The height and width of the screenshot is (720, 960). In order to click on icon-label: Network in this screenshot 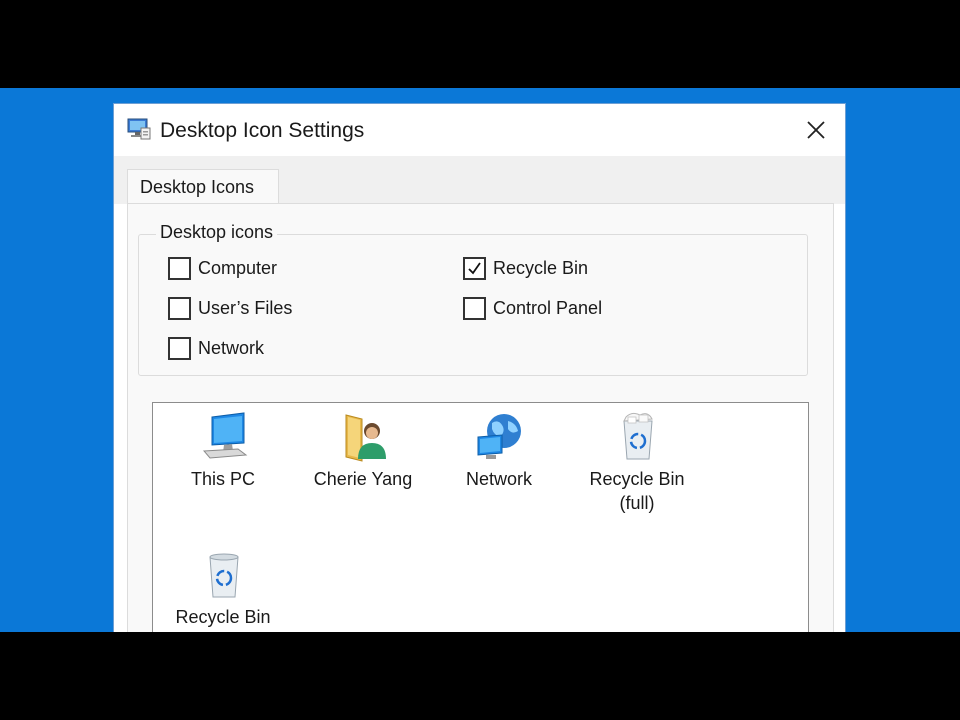, I will do `click(498, 479)`.